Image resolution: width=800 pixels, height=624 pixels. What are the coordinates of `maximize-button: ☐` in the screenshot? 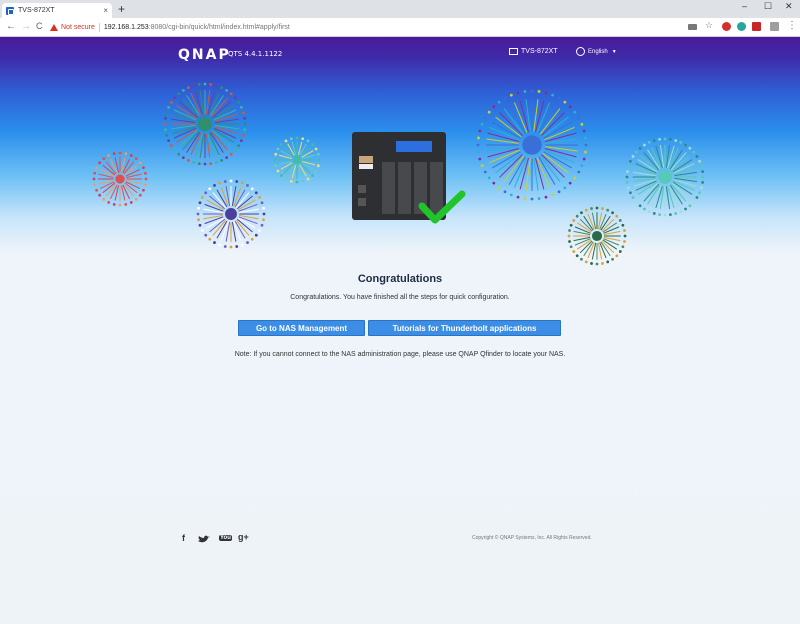 It's located at (768, 6).